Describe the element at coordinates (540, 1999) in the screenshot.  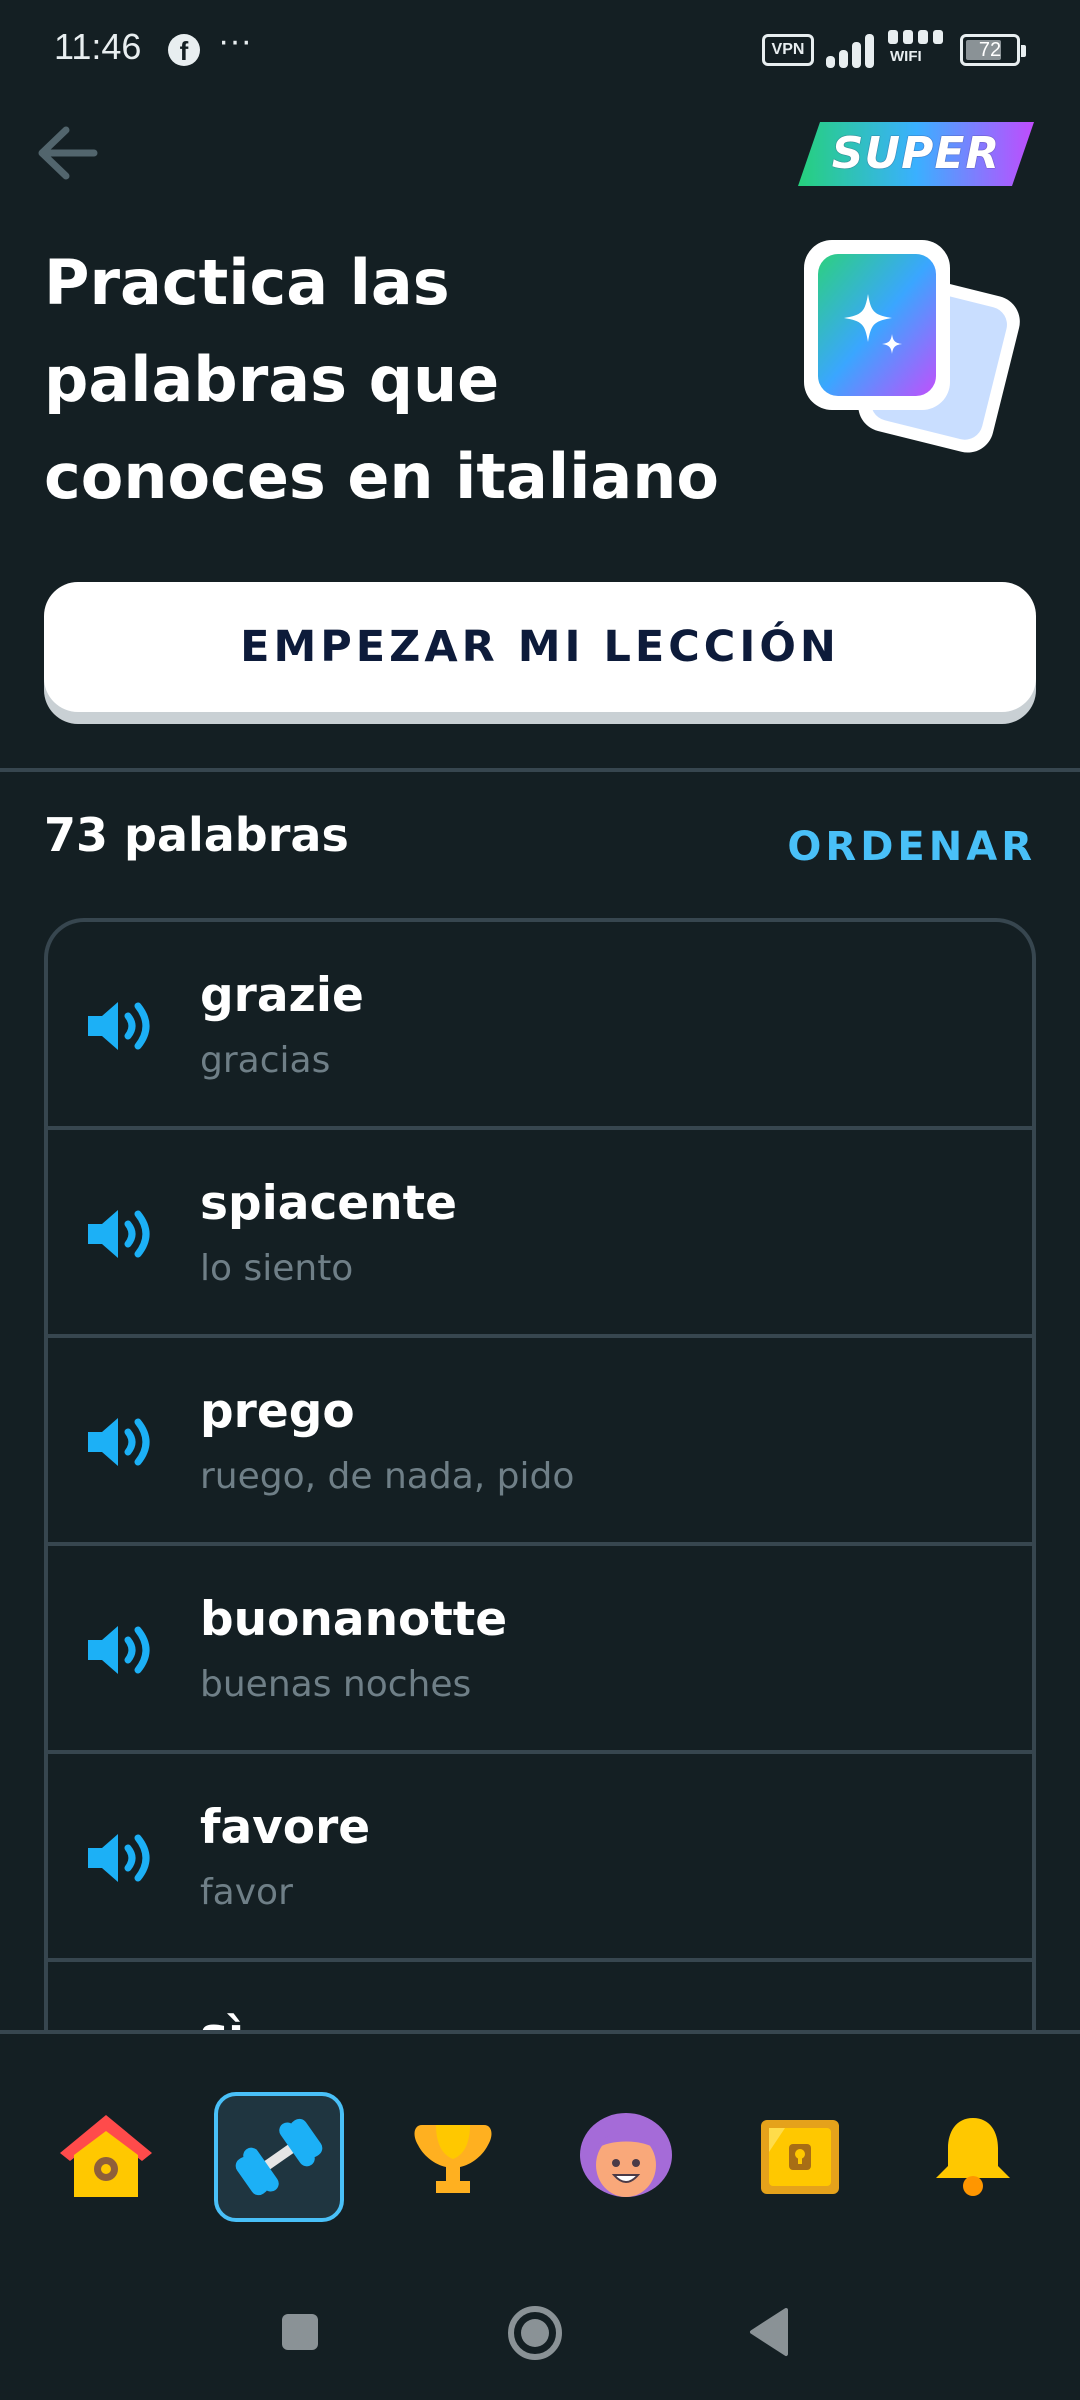
I see `word-list-item: sì` at that location.